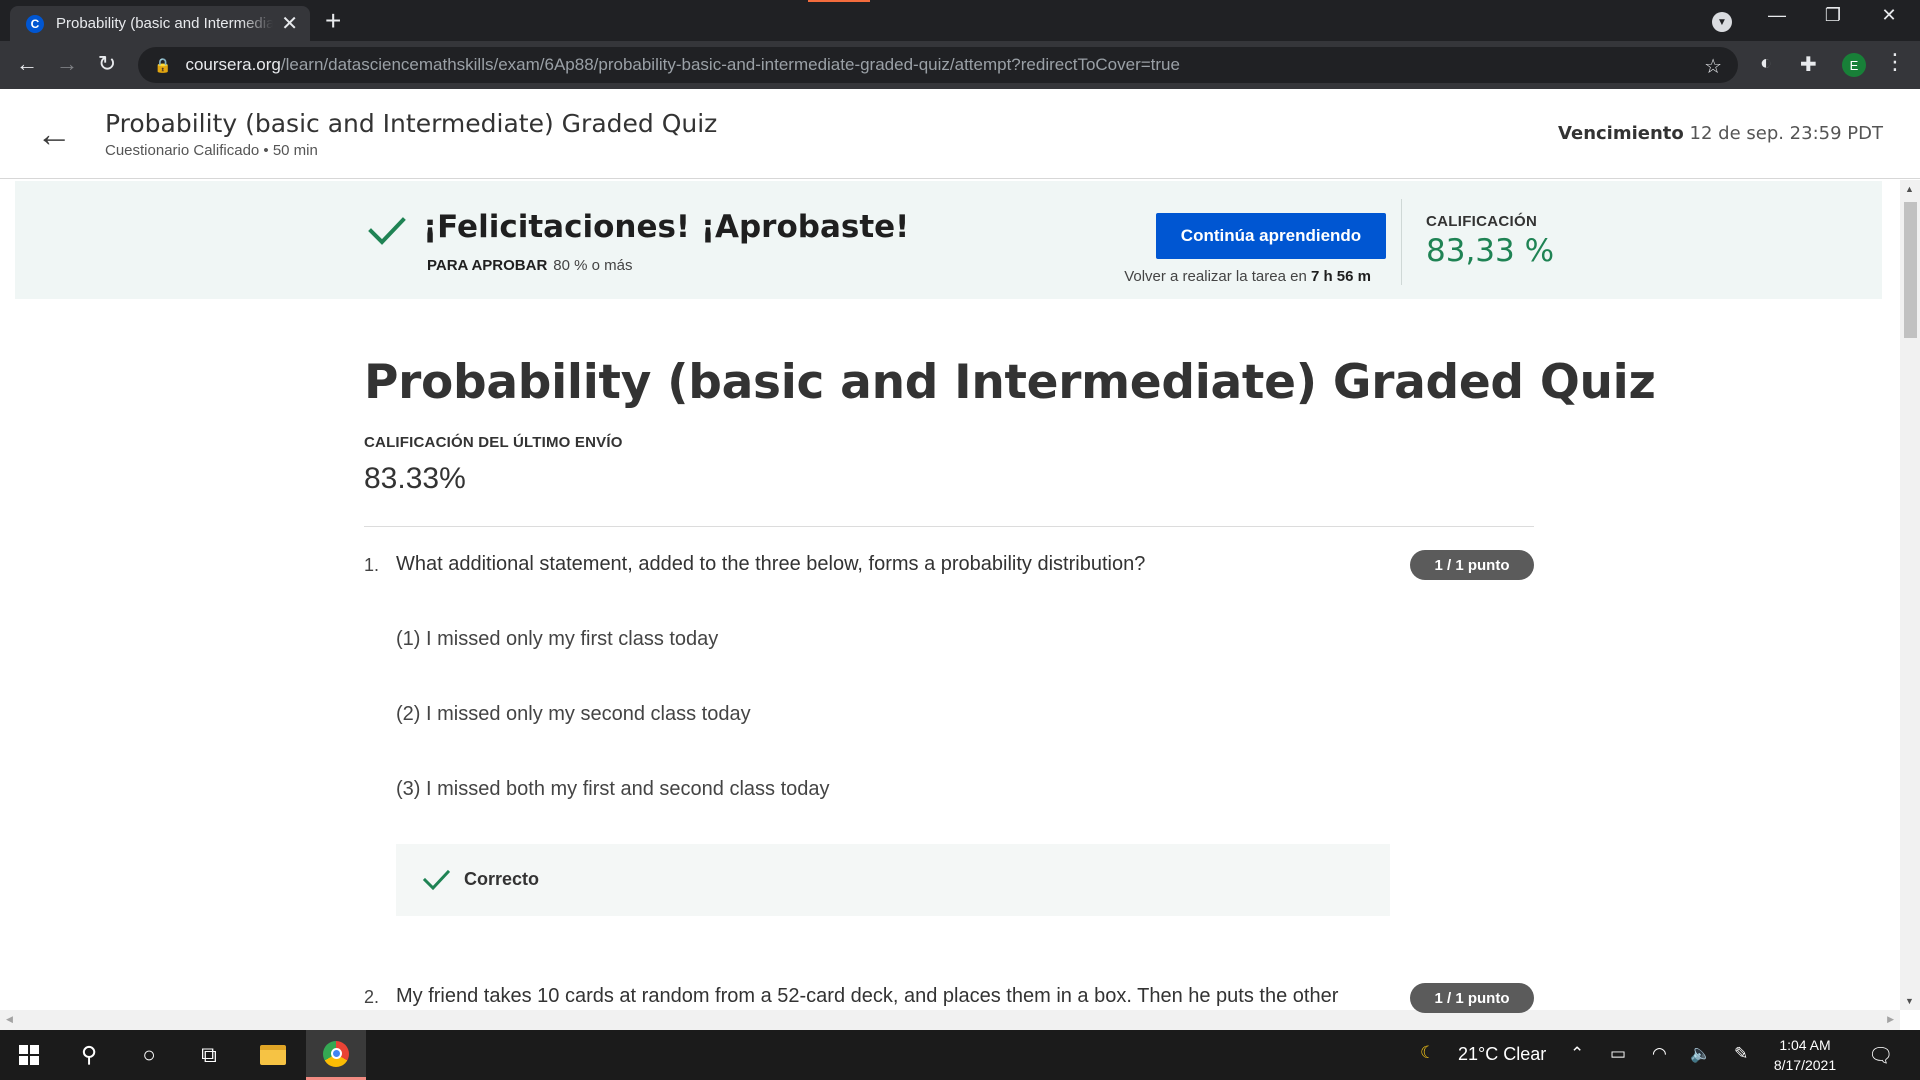 The height and width of the screenshot is (1080, 1920). I want to click on wifi-icon: ◠, so click(1659, 1054).